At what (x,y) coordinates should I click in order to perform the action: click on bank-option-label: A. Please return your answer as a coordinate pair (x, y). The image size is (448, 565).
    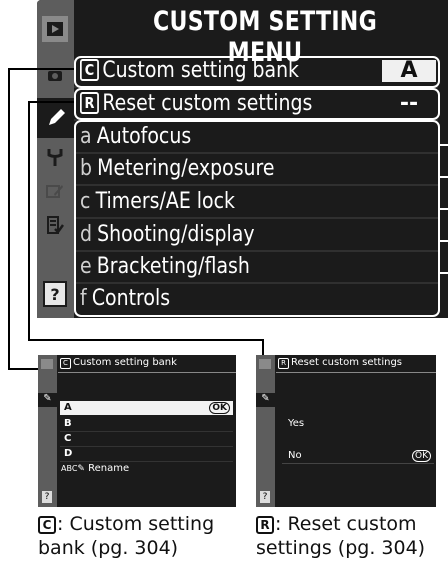
    Looking at the image, I should click on (68, 407).